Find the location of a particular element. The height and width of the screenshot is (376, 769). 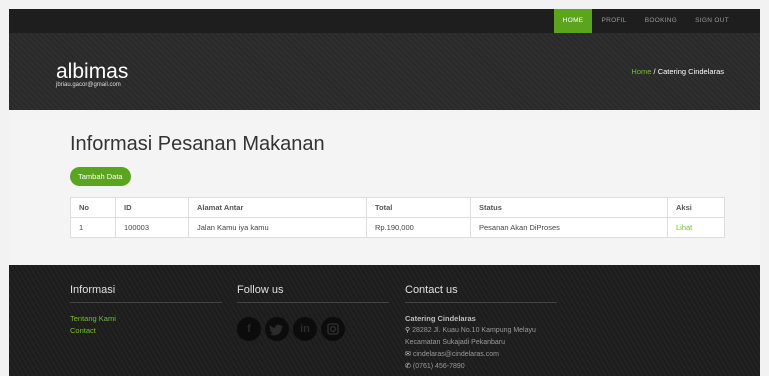

footer-contact-heading: Contact us is located at coordinates (481, 284).